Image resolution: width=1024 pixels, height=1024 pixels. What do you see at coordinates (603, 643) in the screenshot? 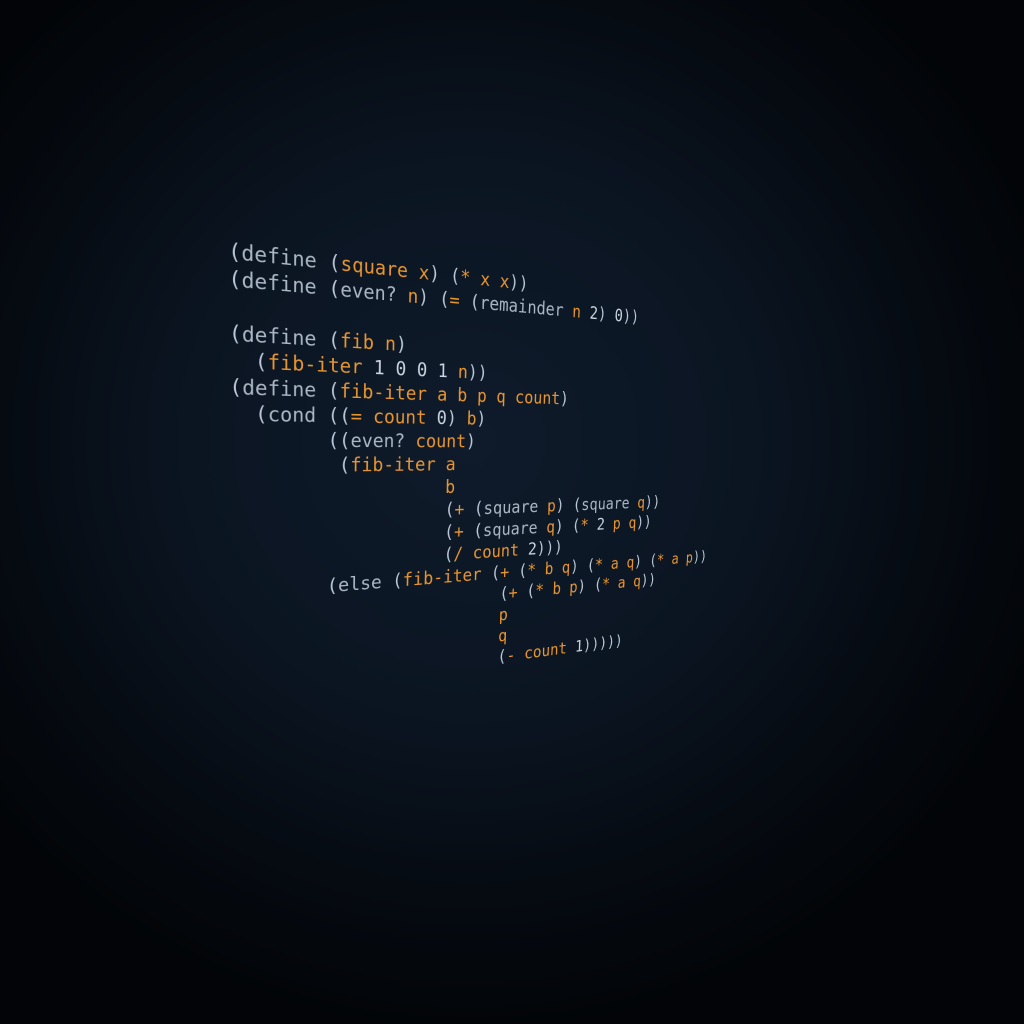
I see `code-token: )))))` at bounding box center [603, 643].